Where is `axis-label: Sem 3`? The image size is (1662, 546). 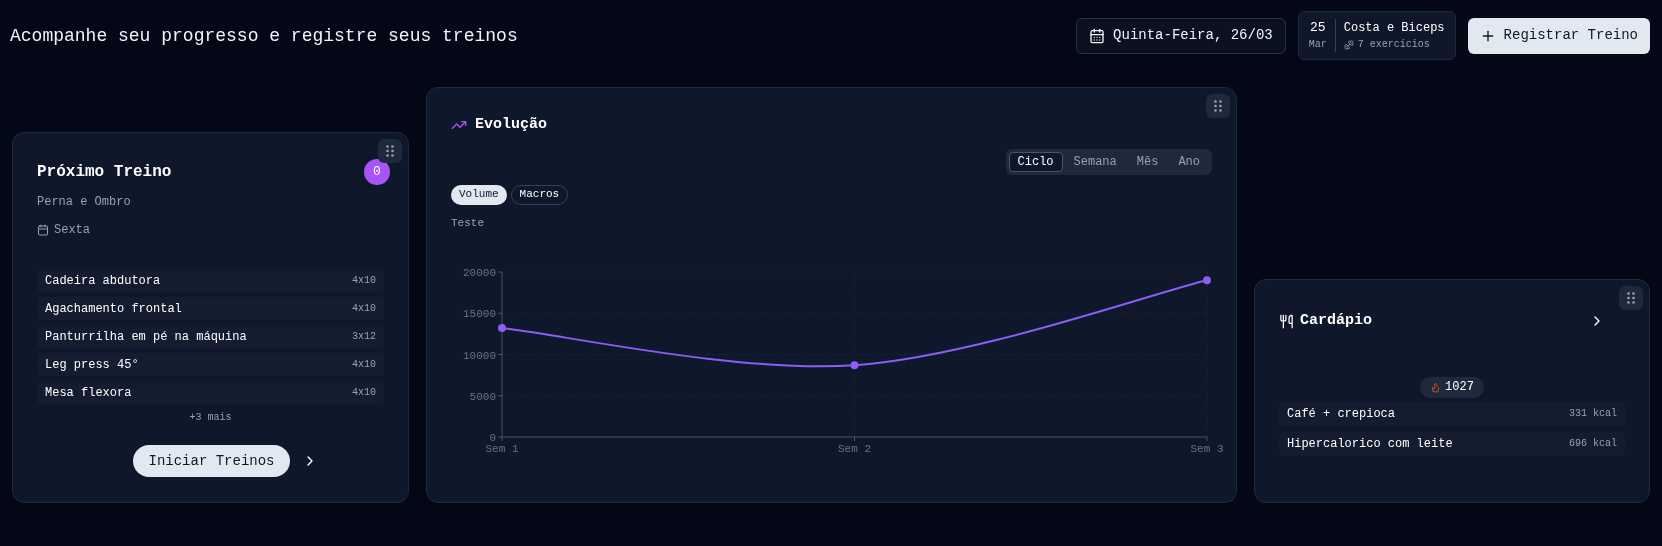 axis-label: Sem 3 is located at coordinates (1207, 449).